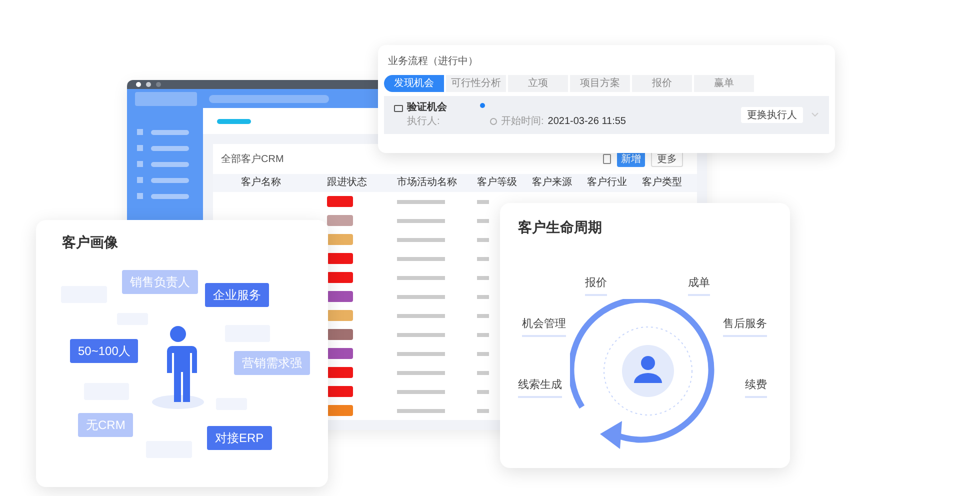  I want to click on column-header: 市场活动名称, so click(437, 183).